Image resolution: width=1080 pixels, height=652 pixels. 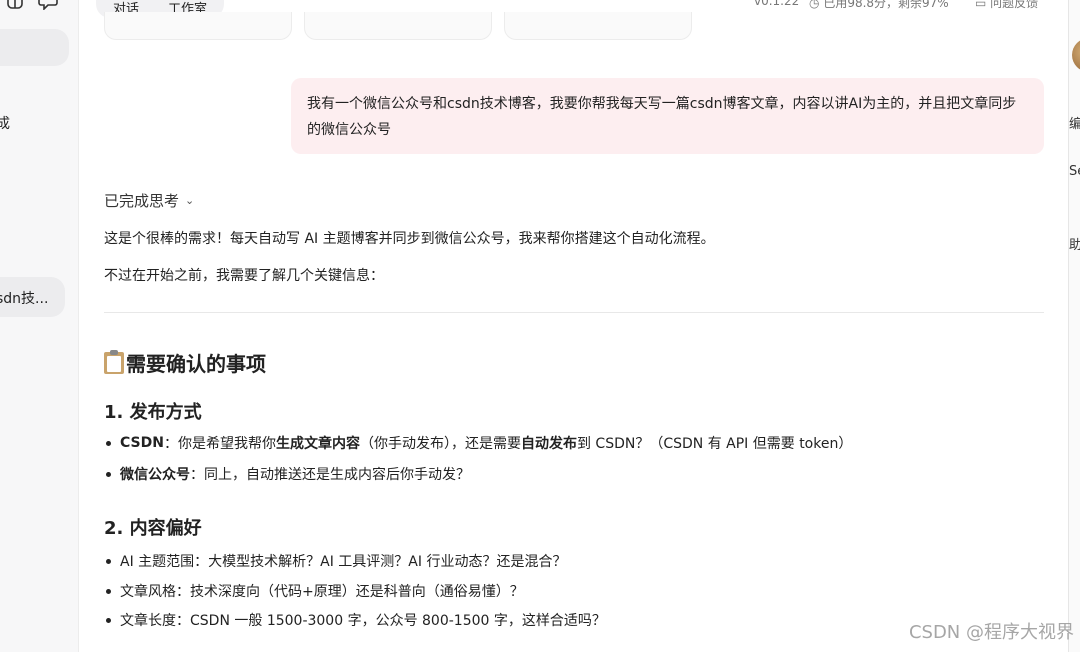 What do you see at coordinates (777, 4) in the screenshot?
I see `version-label: v0.1.22` at bounding box center [777, 4].